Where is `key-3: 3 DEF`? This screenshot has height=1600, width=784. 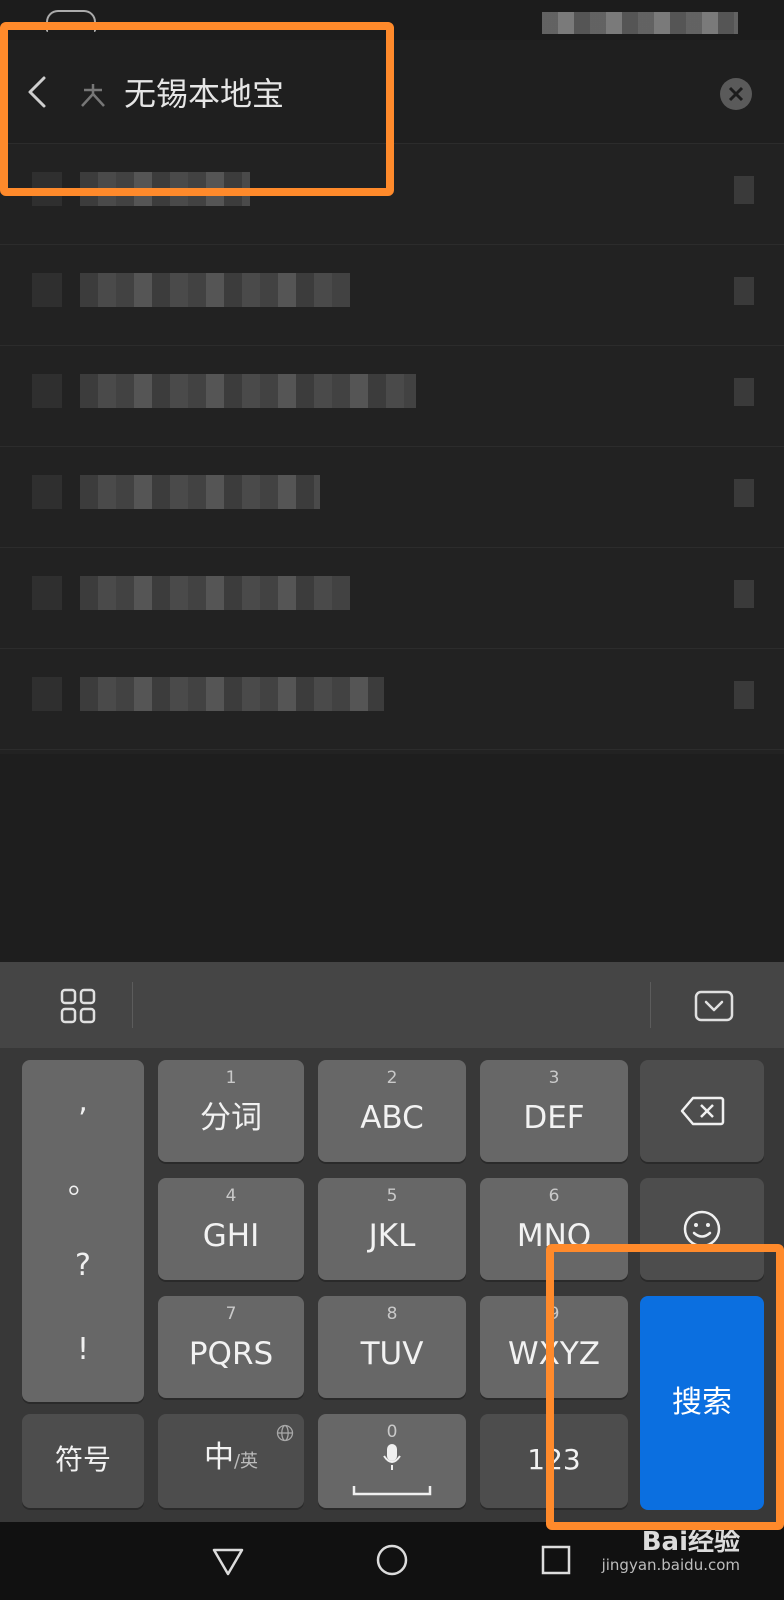
key-3: 3 DEF is located at coordinates (554, 1111).